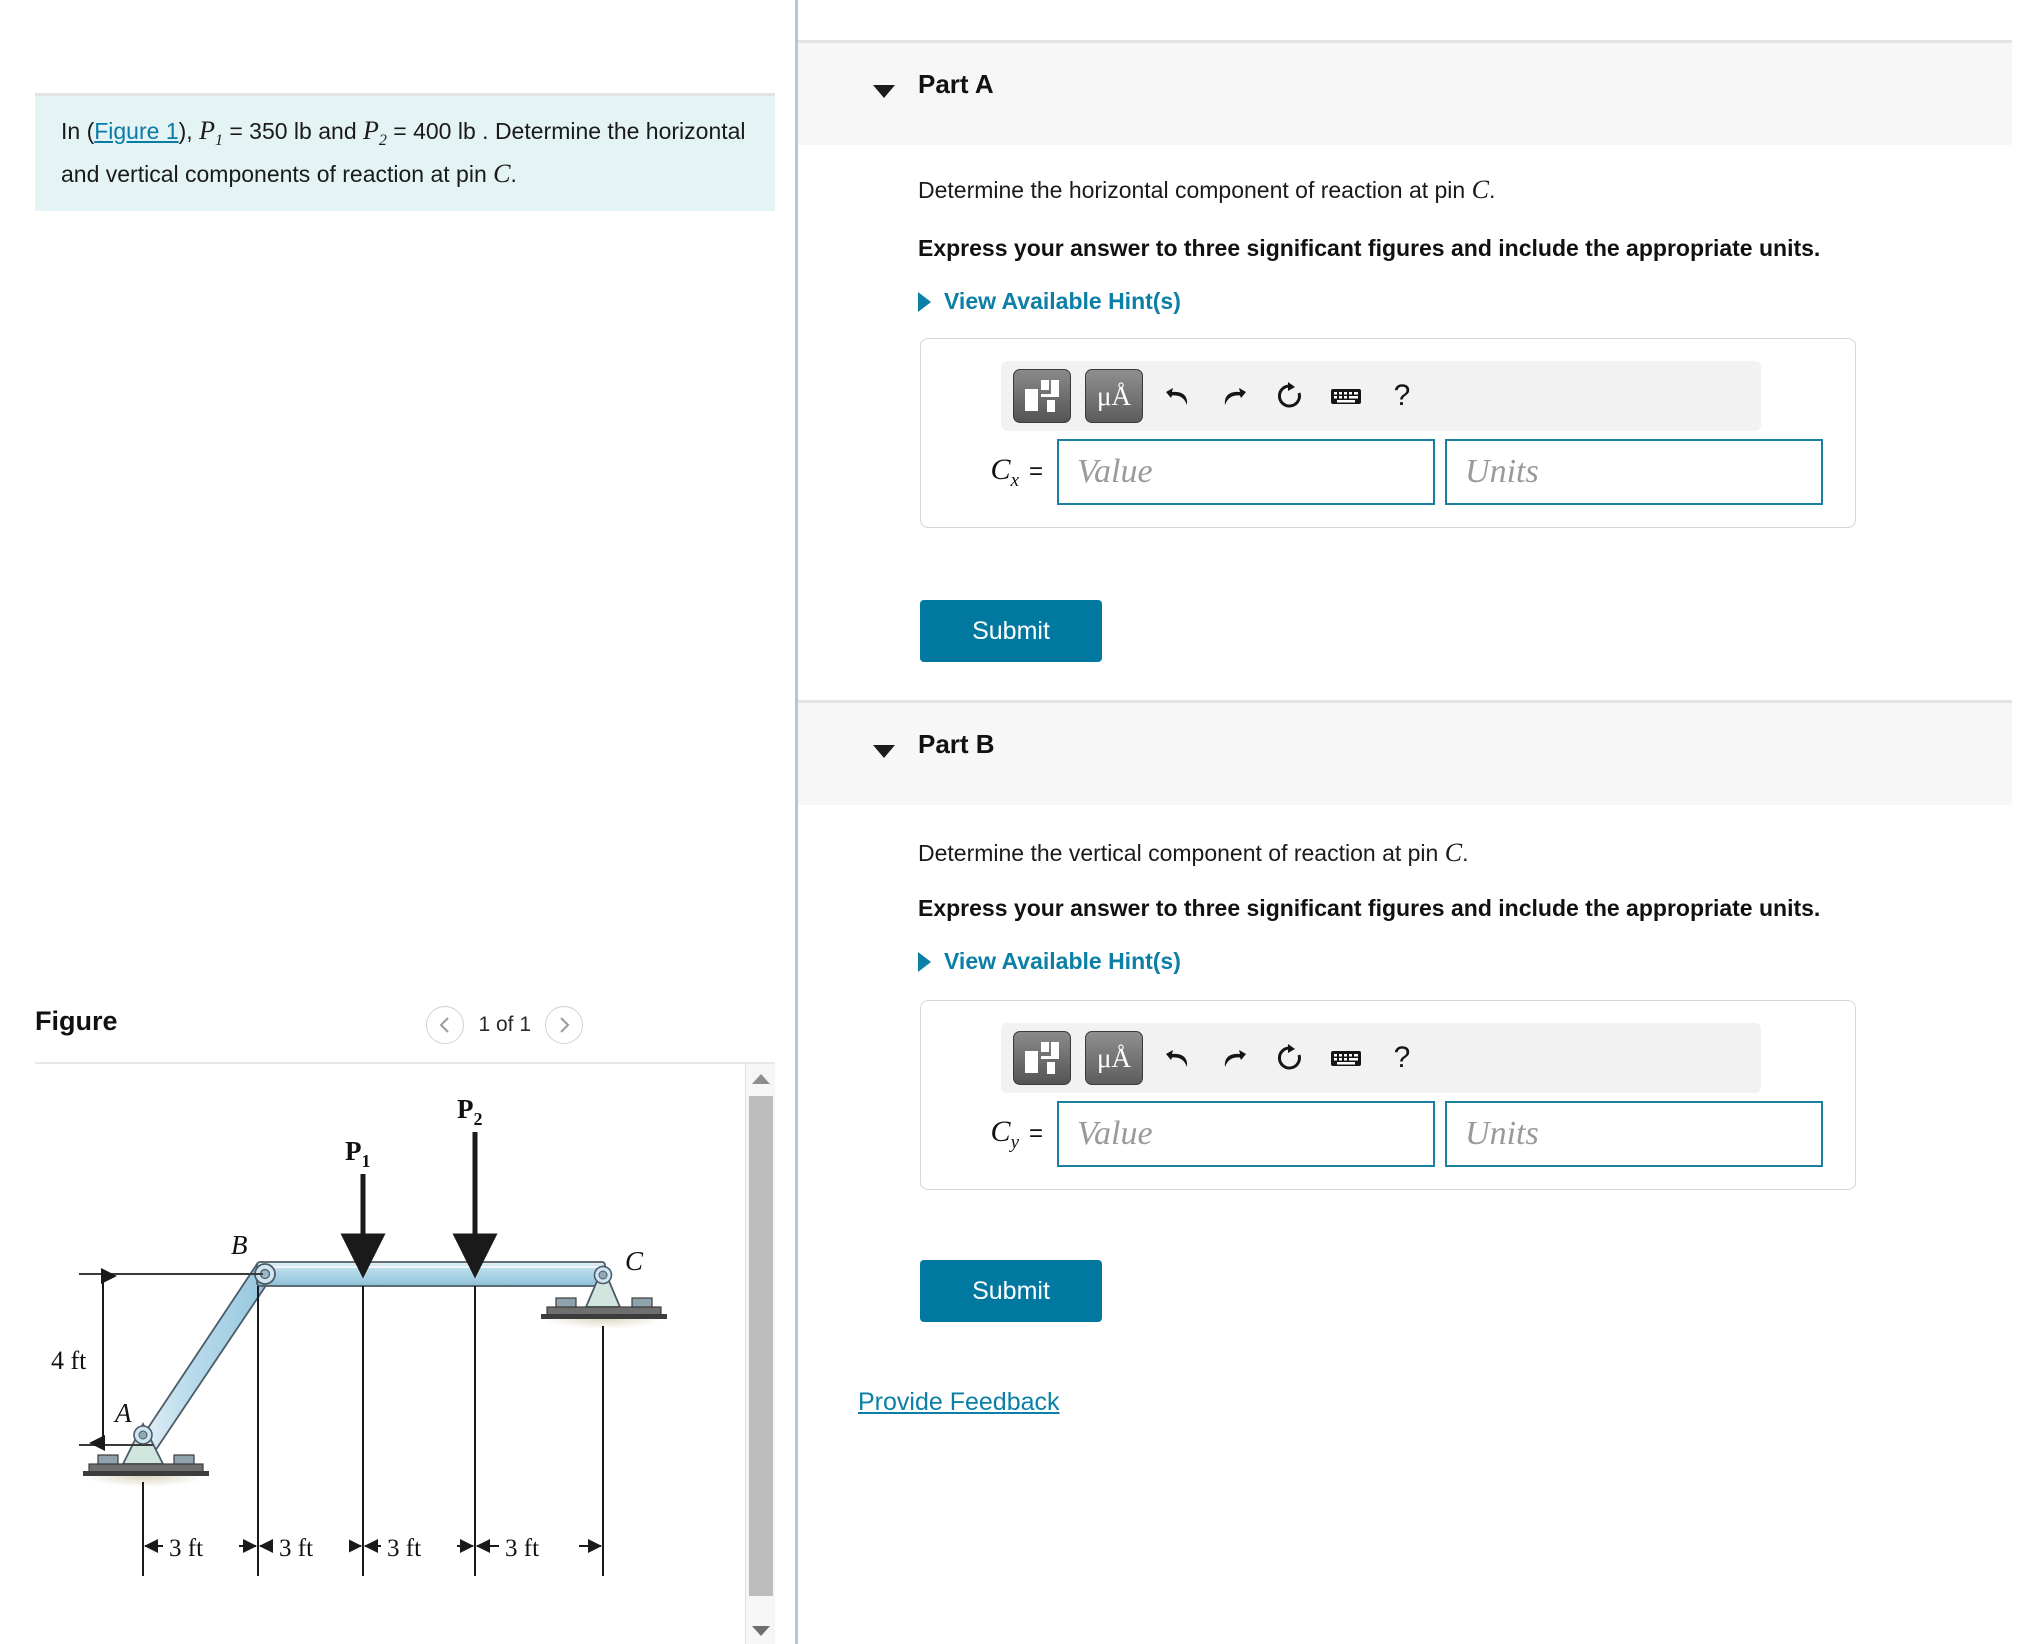 The height and width of the screenshot is (1644, 2026). What do you see at coordinates (1011, 631) in the screenshot?
I see `part-a-submit-button: Submit` at bounding box center [1011, 631].